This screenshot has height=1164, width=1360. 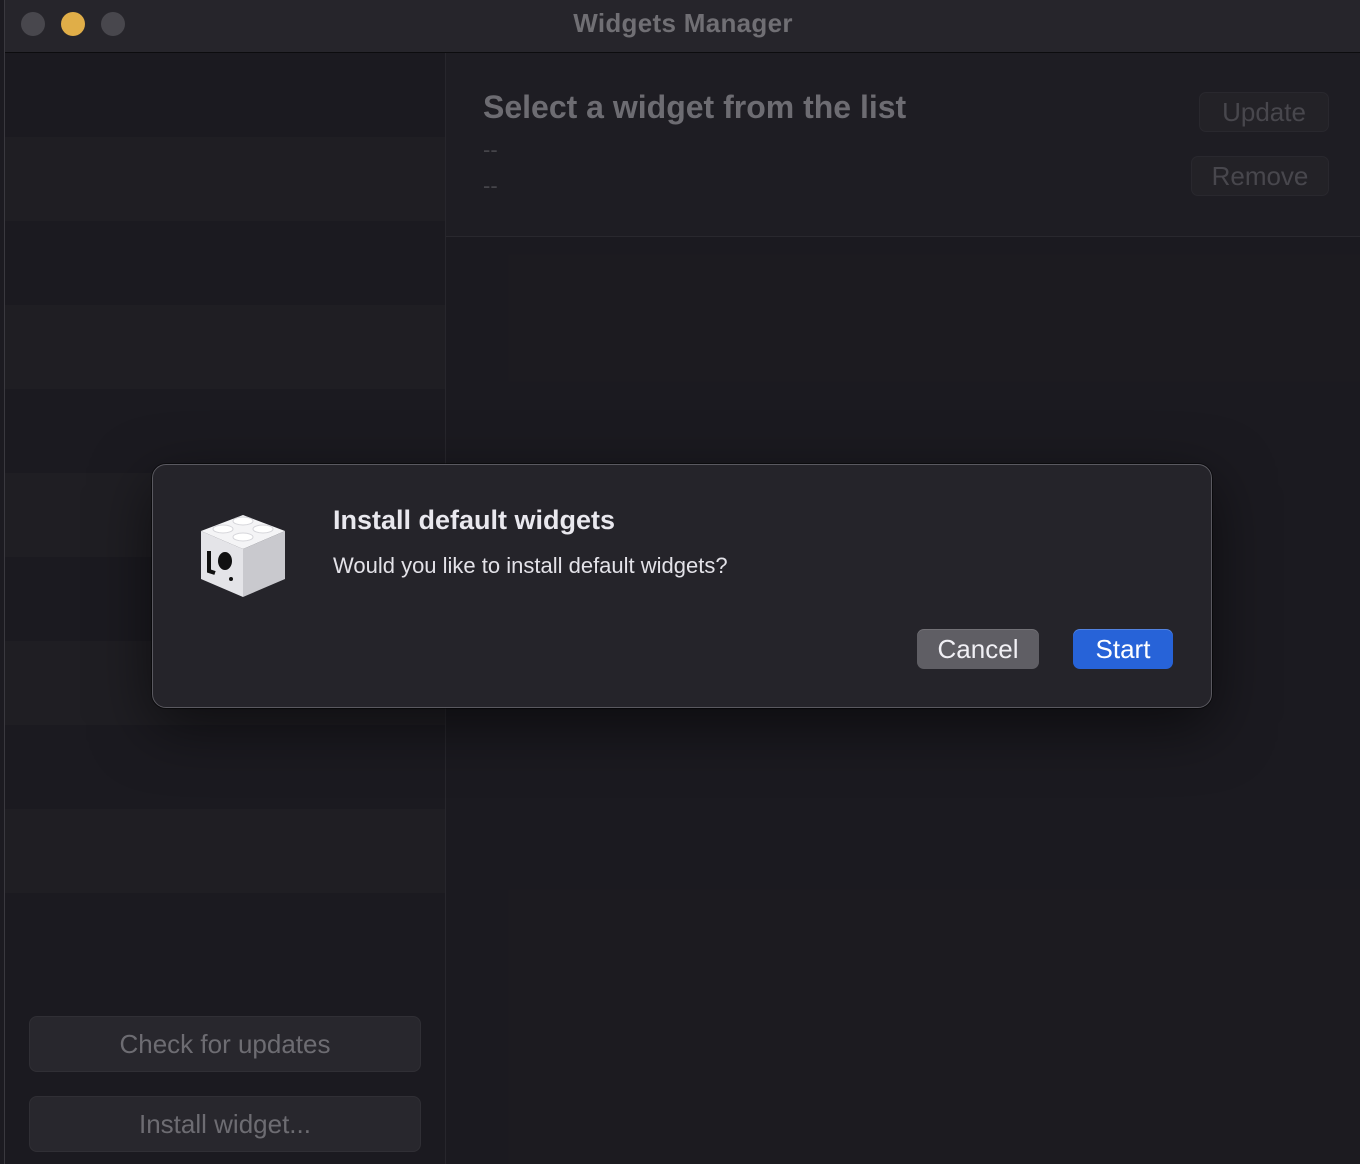 I want to click on start-button: Start, so click(x=1123, y=649).